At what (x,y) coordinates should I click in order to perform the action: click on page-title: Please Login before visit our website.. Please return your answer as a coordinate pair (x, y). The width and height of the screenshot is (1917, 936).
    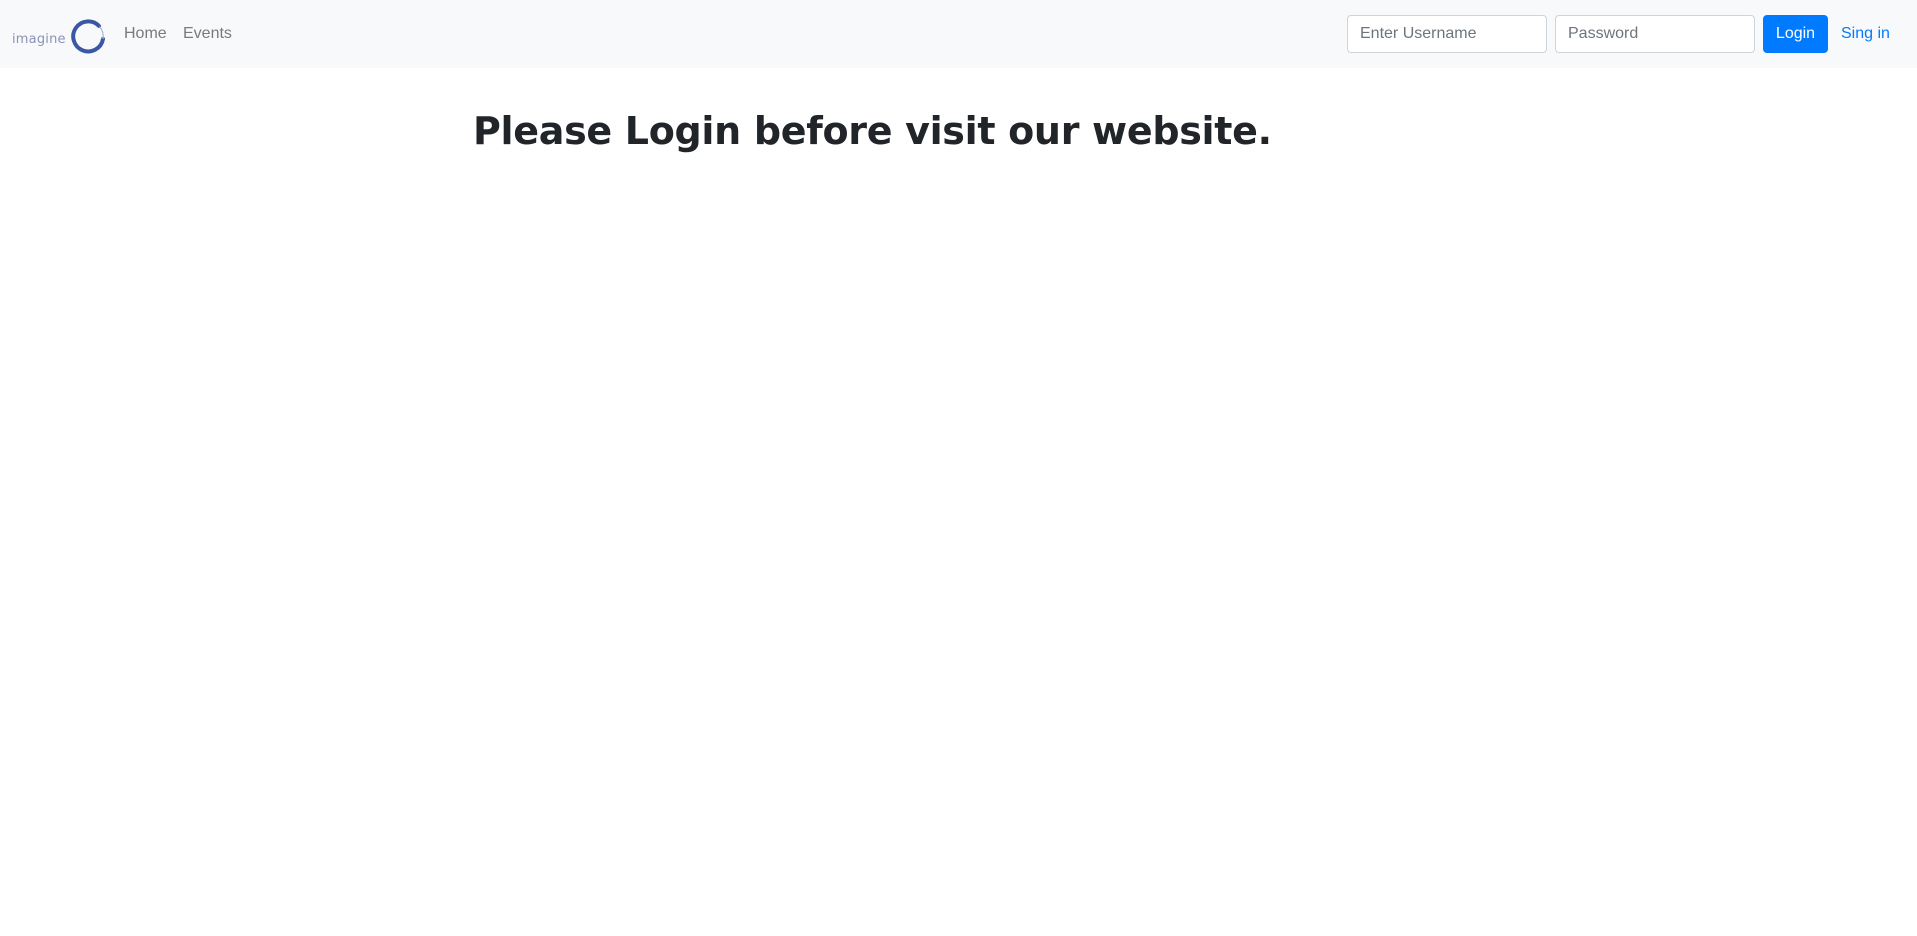
    Looking at the image, I should click on (872, 131).